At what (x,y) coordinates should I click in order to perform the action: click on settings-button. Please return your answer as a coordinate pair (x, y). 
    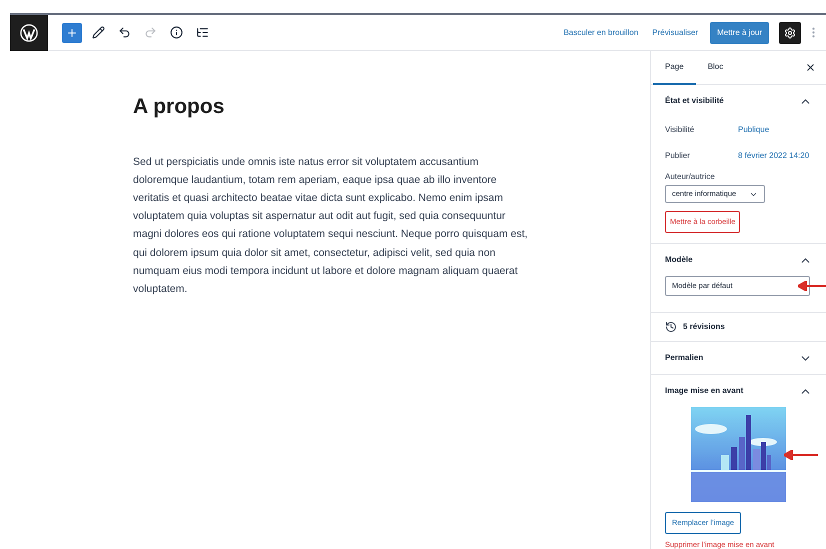
    Looking at the image, I should click on (790, 33).